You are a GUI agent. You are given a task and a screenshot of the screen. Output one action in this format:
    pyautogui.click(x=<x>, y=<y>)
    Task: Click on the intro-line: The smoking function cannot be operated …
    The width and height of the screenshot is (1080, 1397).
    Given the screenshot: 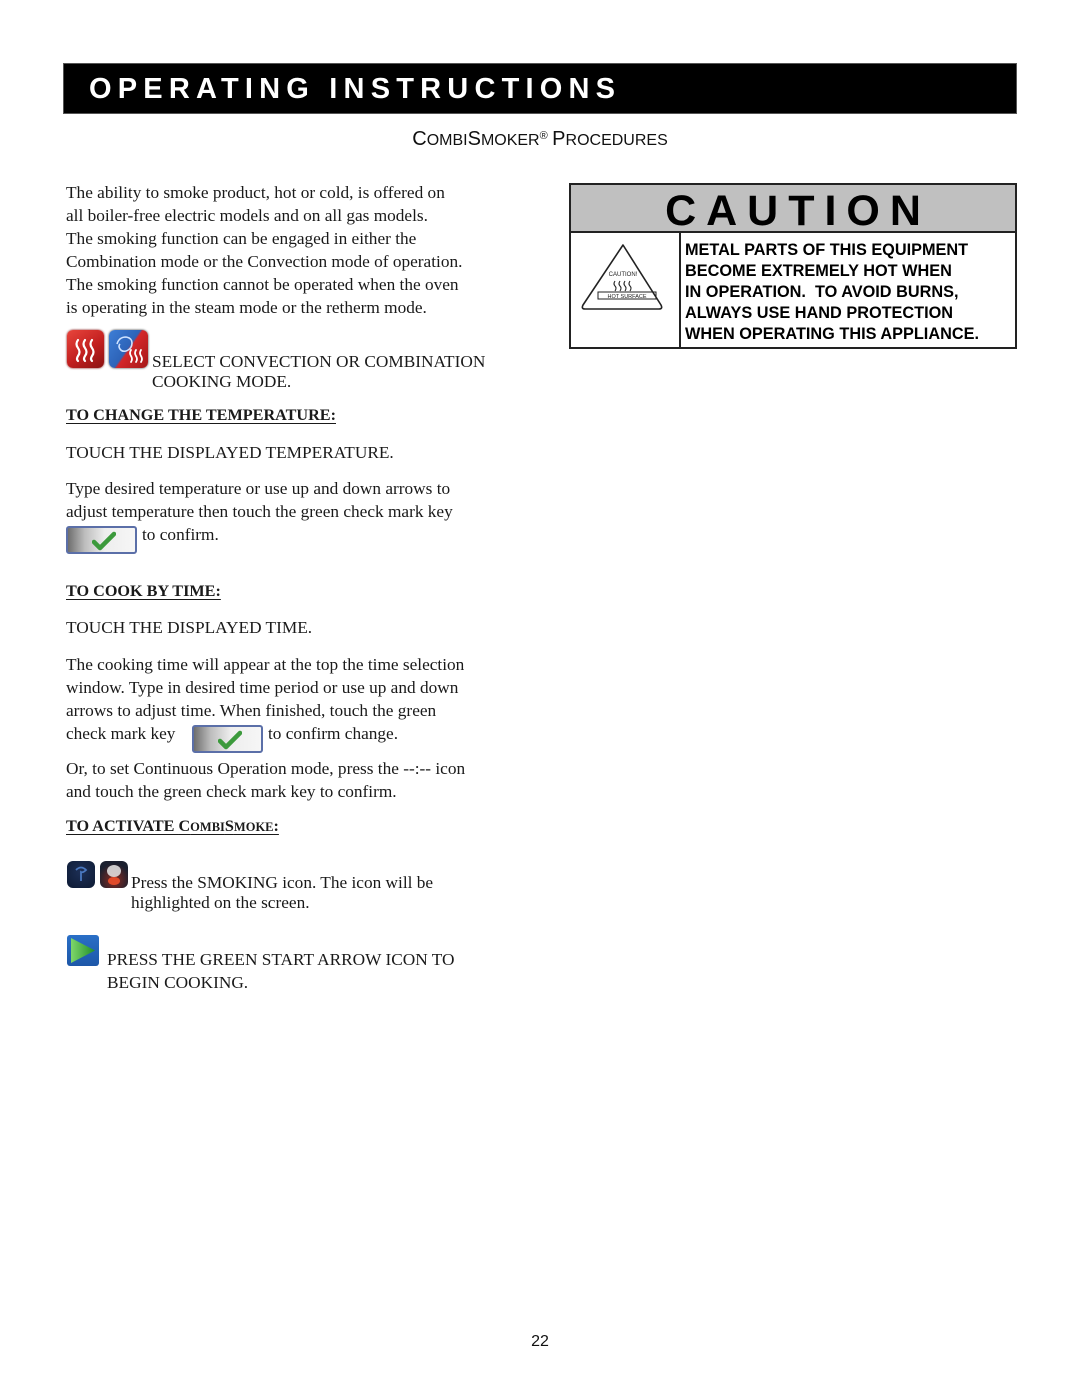 What is the action you would take?
    pyautogui.click(x=262, y=284)
    